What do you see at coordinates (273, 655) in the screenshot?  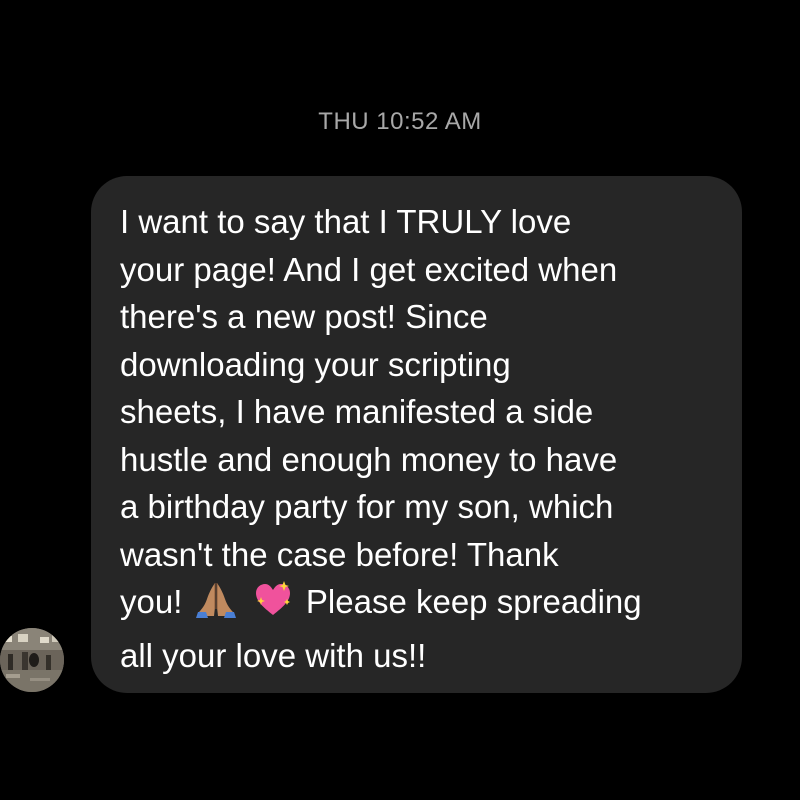 I see `message-line: all your love with us!!` at bounding box center [273, 655].